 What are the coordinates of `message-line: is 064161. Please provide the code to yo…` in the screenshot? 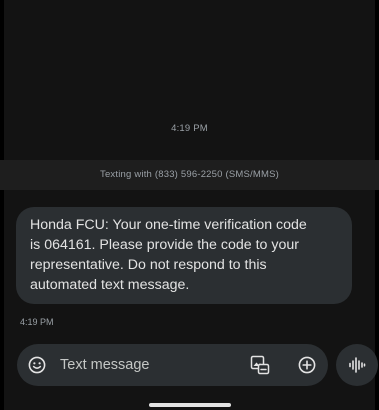 It's located at (164, 245).